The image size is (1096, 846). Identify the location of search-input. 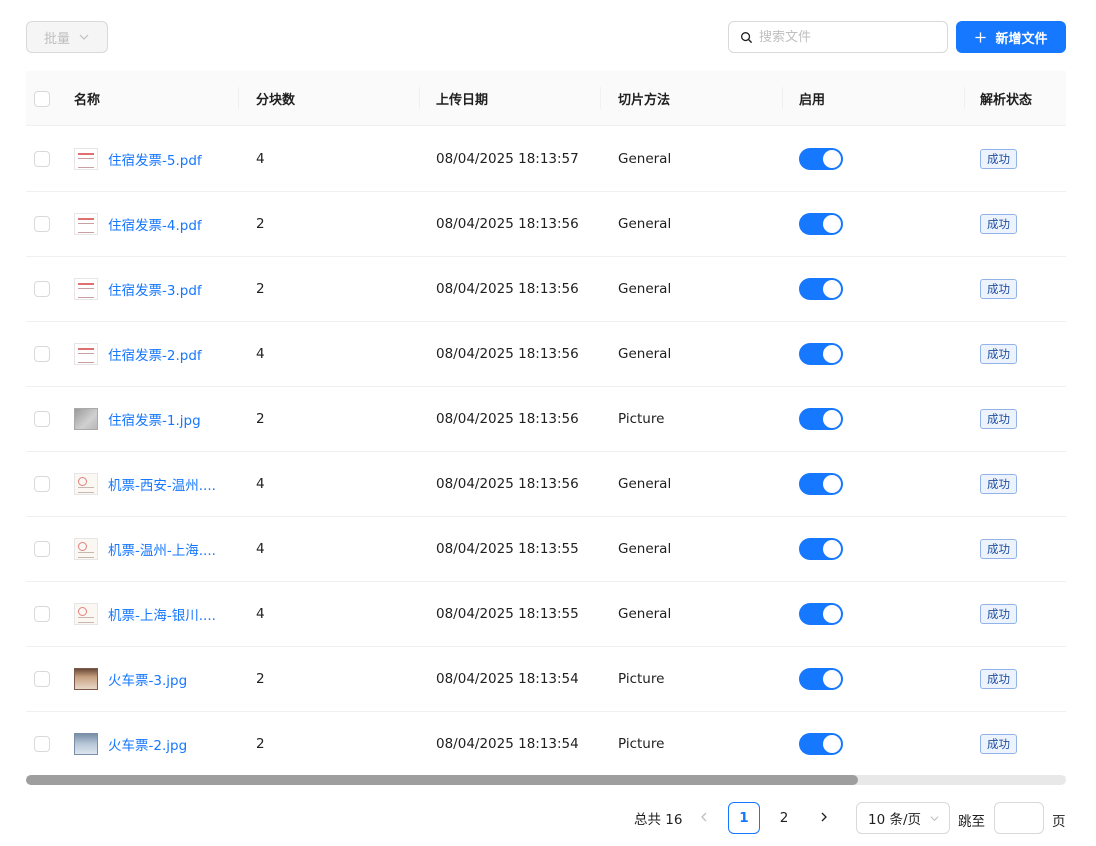
(844, 37).